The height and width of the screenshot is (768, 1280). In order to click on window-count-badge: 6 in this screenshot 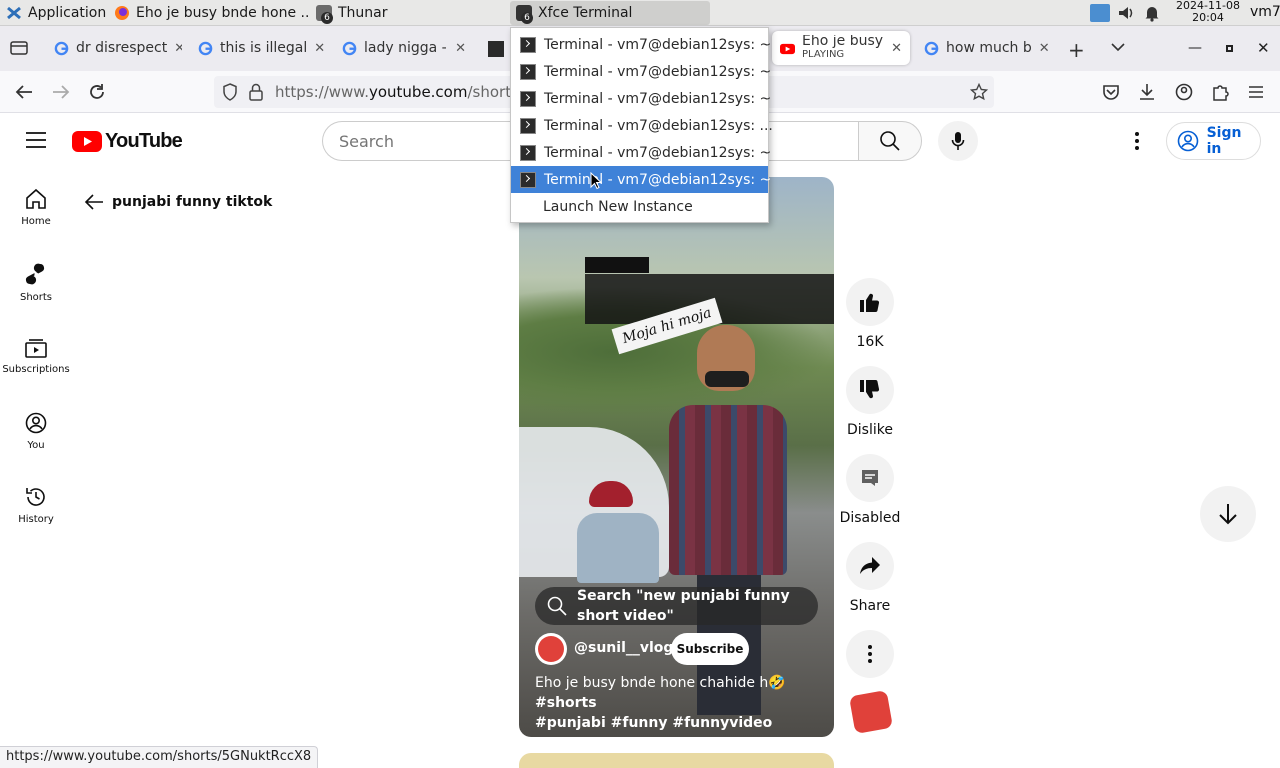, I will do `click(527, 18)`.